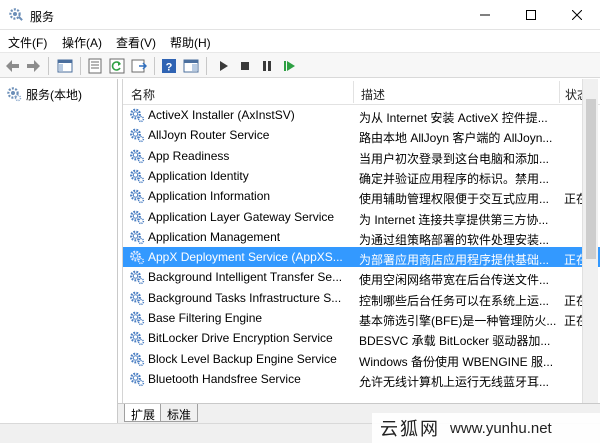 This screenshot has height=443, width=600. Describe the element at coordinates (143, 94) in the screenshot. I see `column-header-name: 名称` at that location.